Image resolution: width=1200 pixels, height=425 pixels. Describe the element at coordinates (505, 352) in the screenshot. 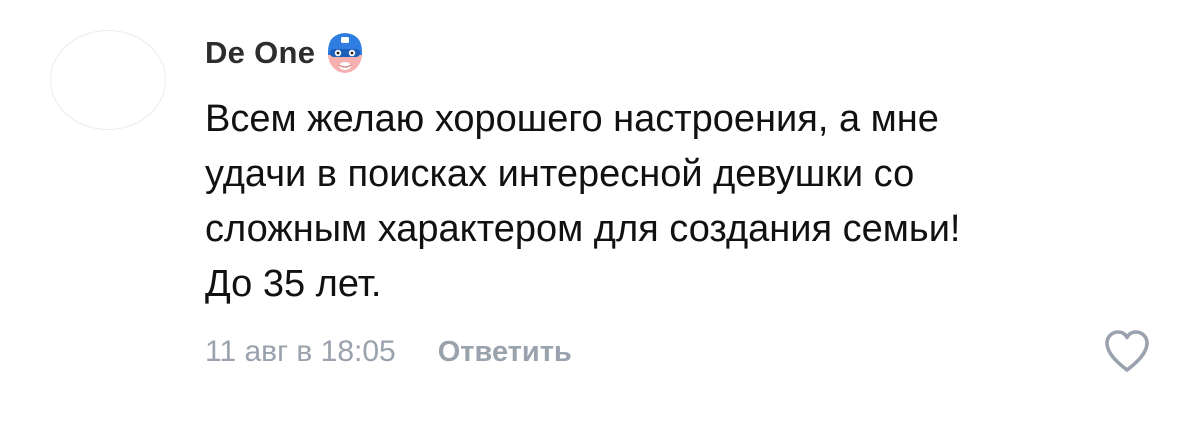

I see `reply-button: Ответить` at that location.